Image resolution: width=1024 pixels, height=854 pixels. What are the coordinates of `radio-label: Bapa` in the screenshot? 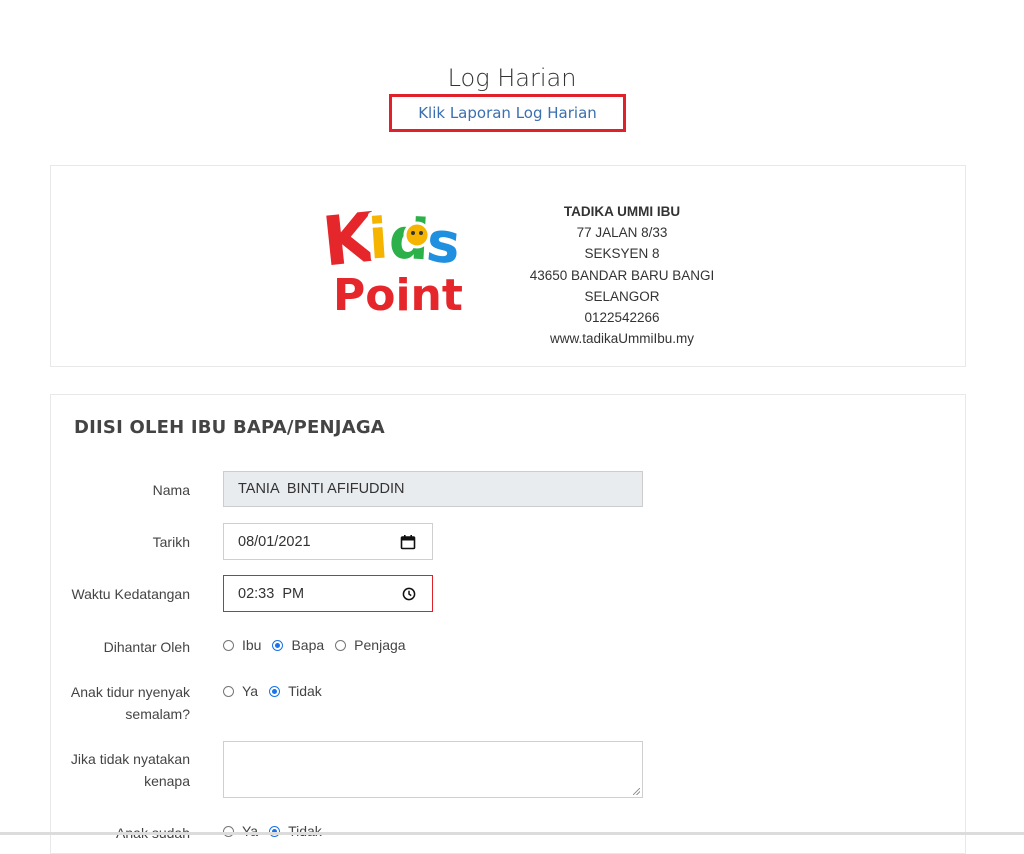 It's located at (308, 645).